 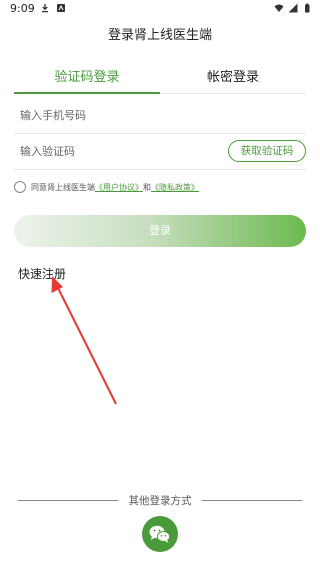 What do you see at coordinates (160, 10) in the screenshot?
I see `status-bar: 9:09` at bounding box center [160, 10].